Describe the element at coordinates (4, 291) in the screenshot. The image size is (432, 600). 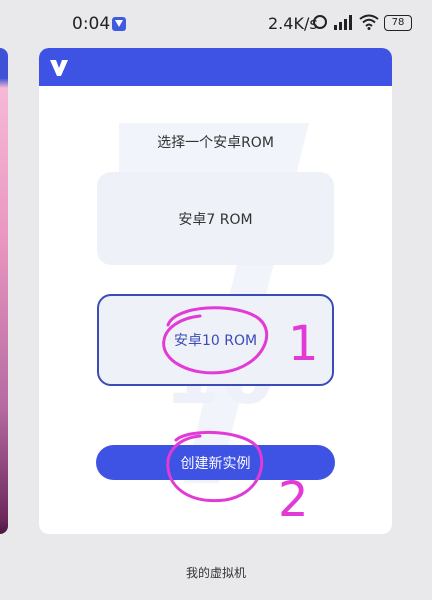
I see `previous-card-peek` at that location.